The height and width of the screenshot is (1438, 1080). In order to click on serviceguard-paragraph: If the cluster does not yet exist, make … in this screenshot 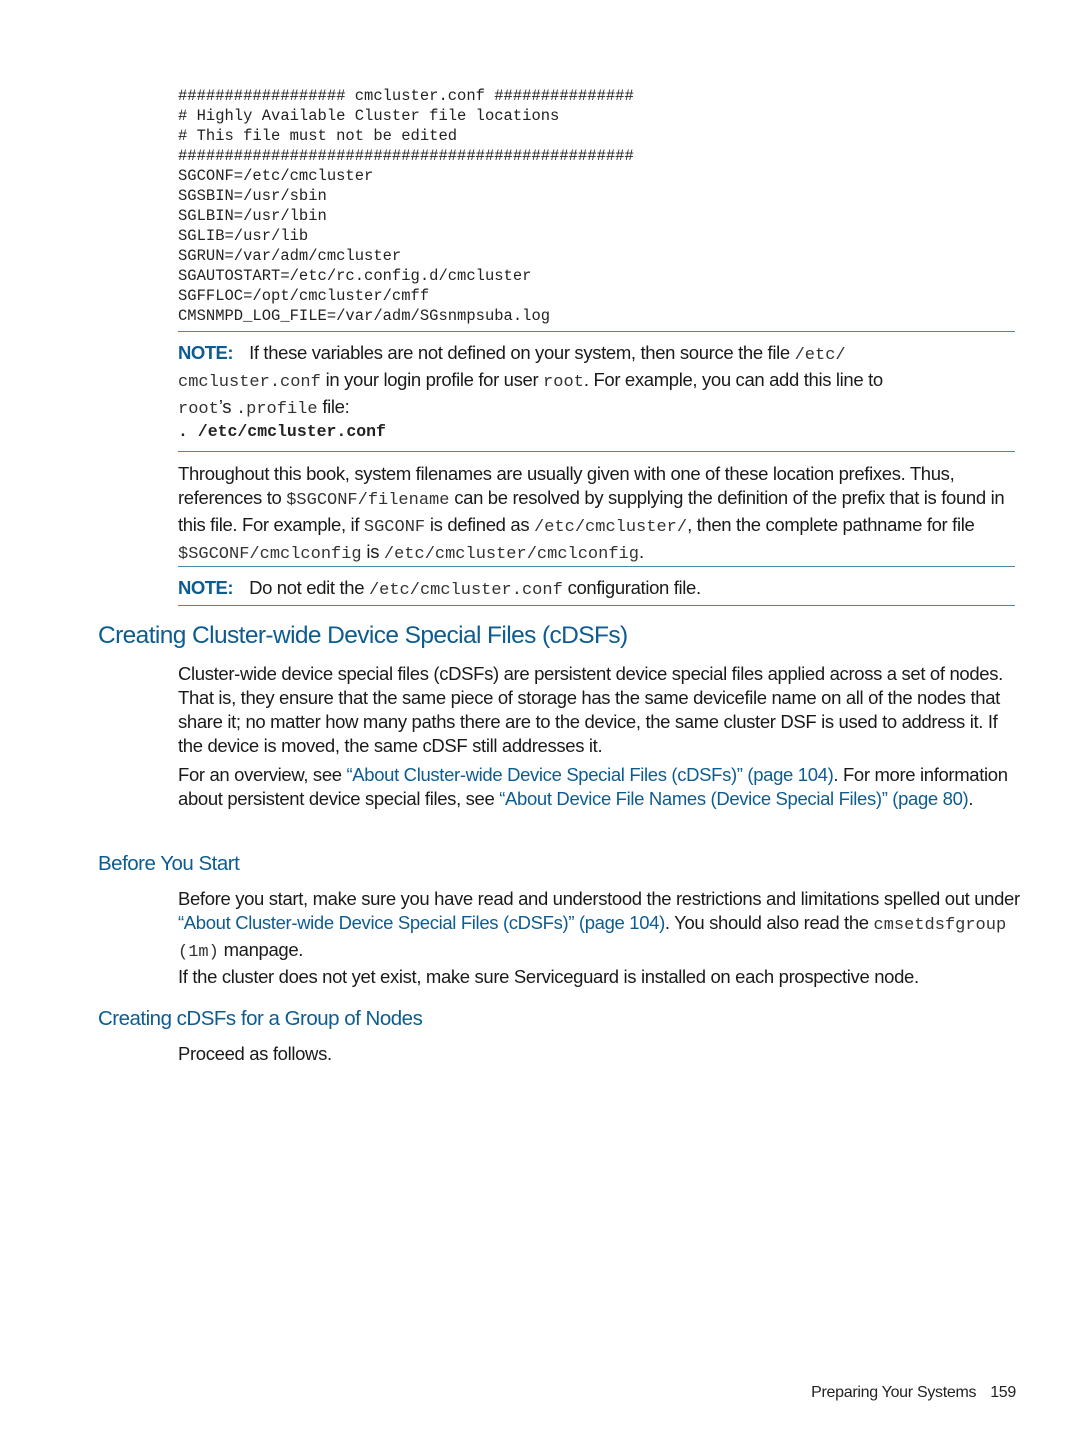, I will do `click(548, 976)`.